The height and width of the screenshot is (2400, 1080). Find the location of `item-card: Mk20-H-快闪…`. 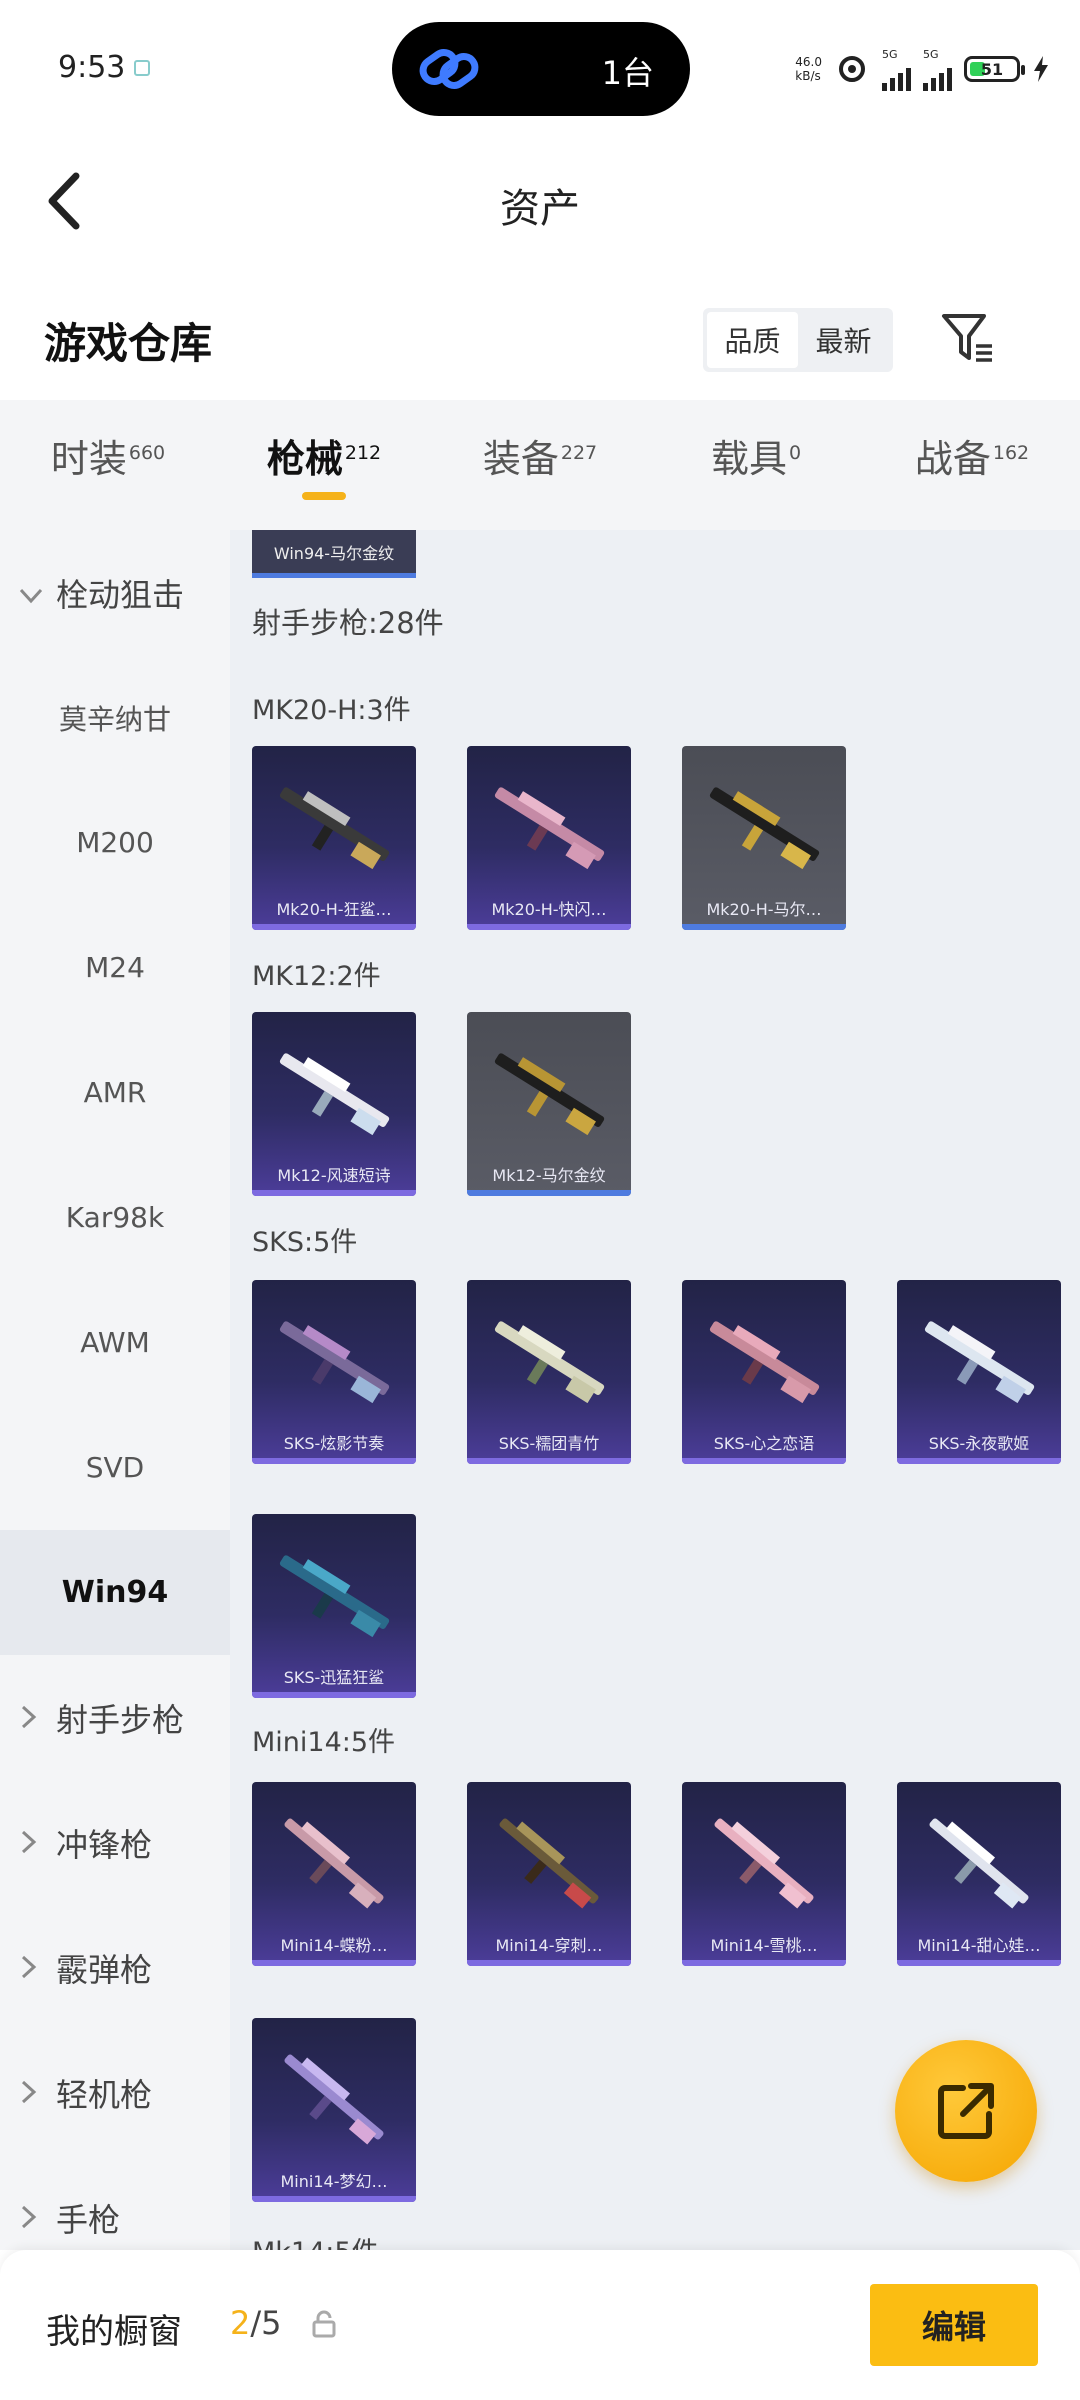

item-card: Mk20-H-快闪… is located at coordinates (549, 838).